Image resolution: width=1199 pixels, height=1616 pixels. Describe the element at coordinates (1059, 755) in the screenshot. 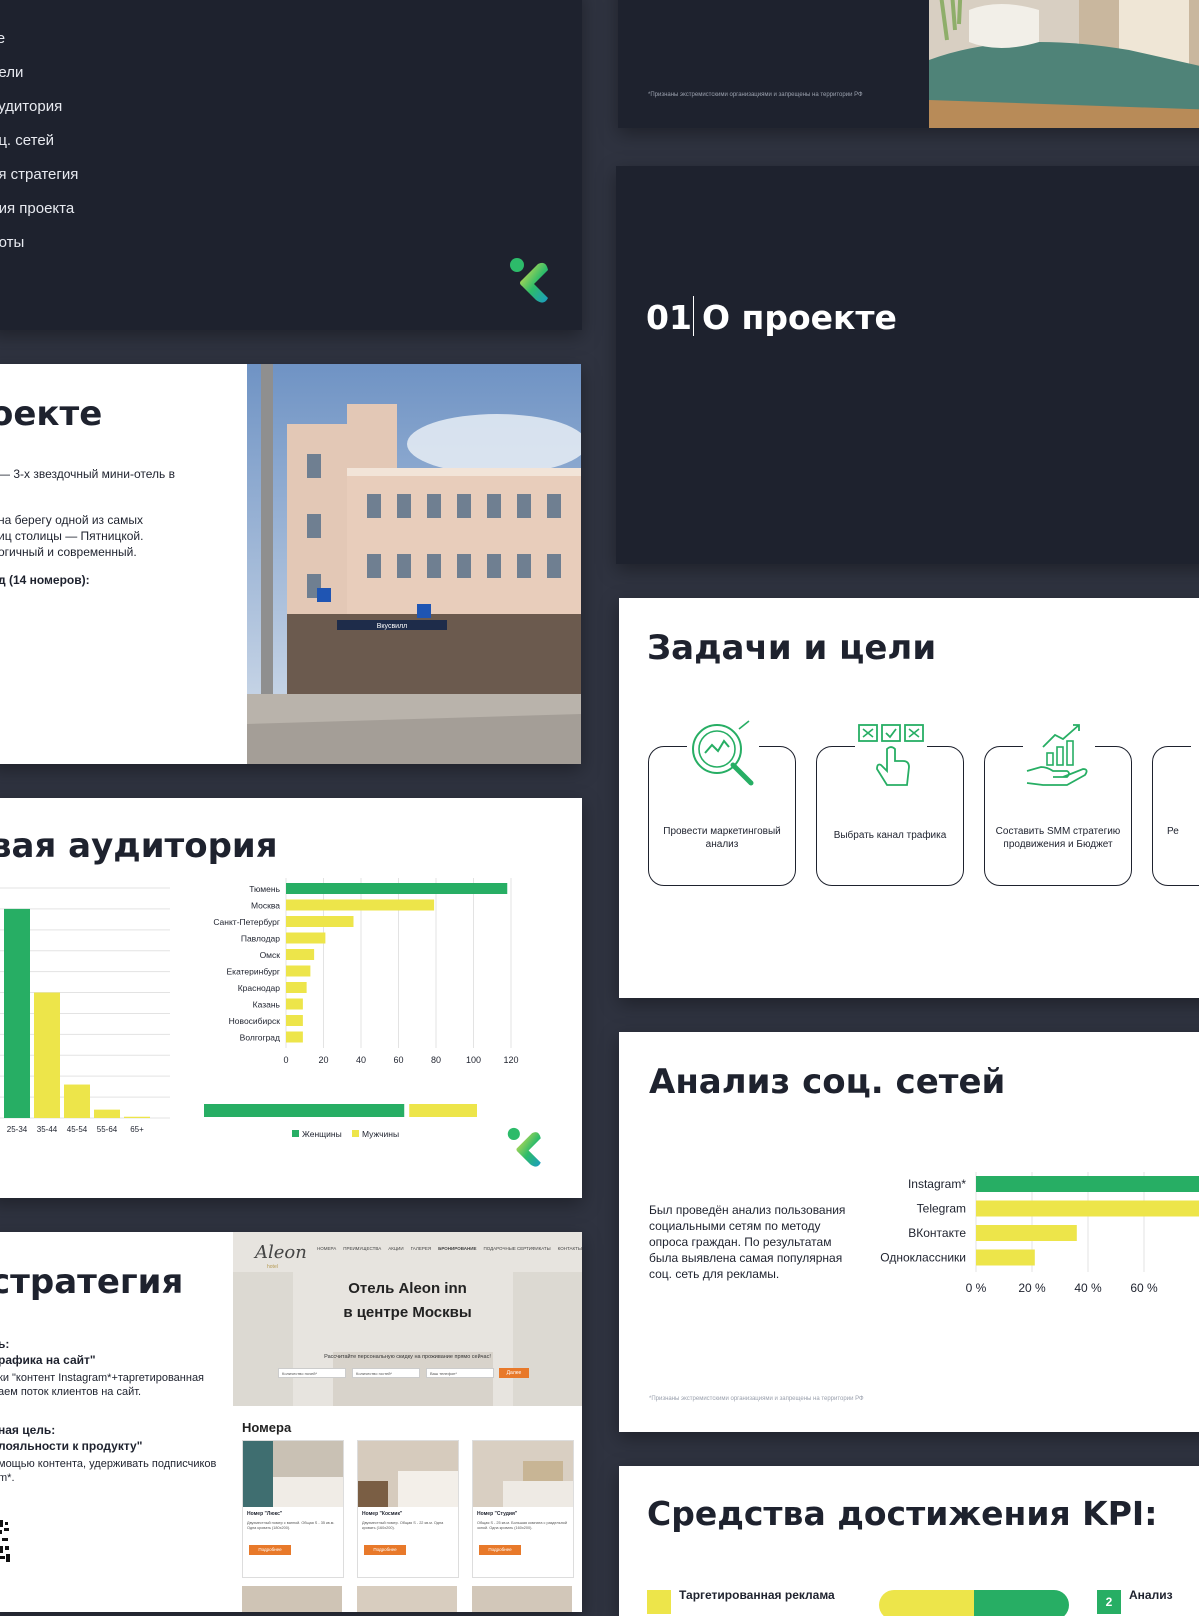

I see `hand-growth-chart-icon` at that location.